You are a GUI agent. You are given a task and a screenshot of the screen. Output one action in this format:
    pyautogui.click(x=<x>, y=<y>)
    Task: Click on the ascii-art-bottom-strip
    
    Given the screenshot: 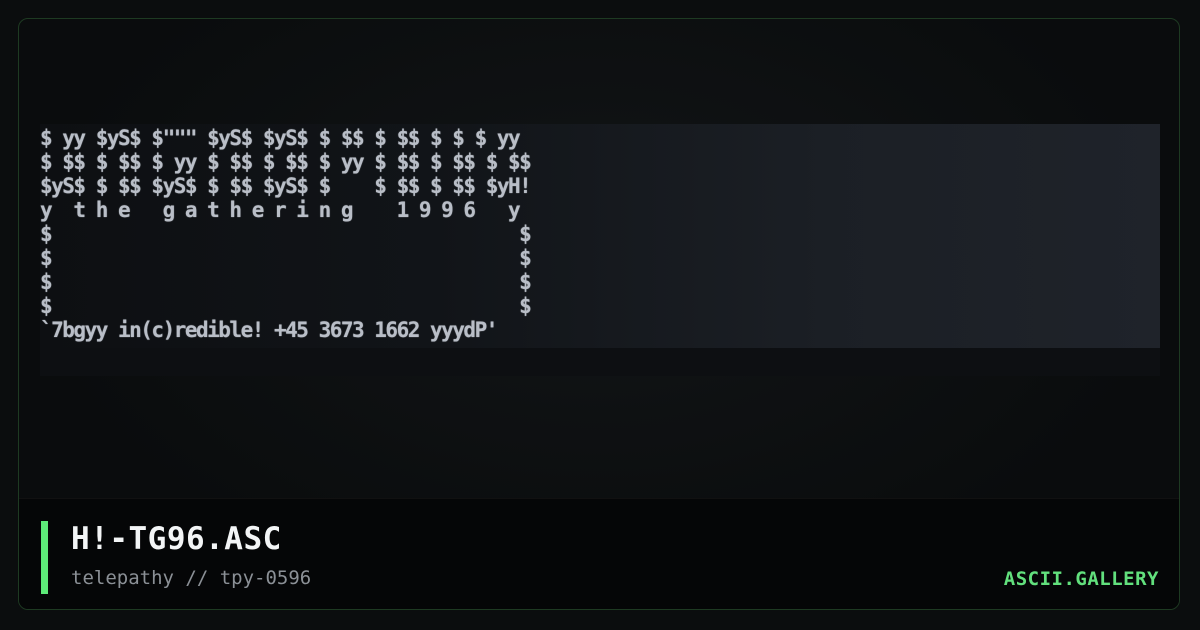 What is the action you would take?
    pyautogui.click(x=600, y=362)
    